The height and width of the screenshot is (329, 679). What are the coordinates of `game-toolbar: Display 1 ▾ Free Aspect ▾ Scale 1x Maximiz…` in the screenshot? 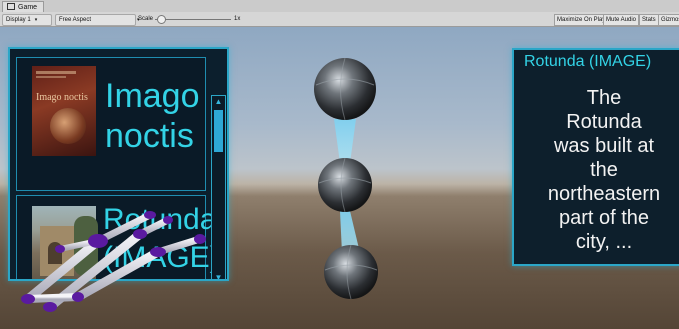 It's located at (339, 19).